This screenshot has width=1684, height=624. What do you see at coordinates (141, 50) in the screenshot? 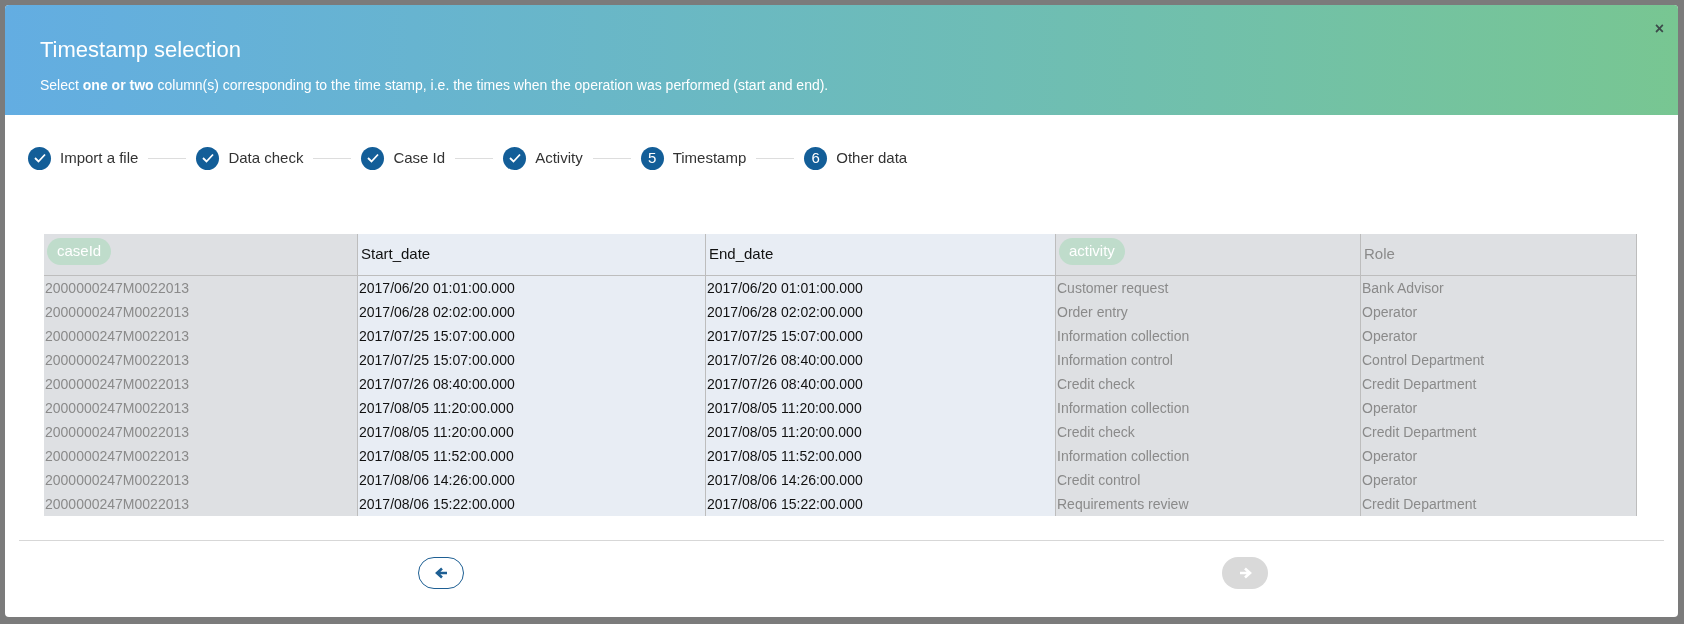
I see `dialog-title: Timestamp selection` at bounding box center [141, 50].